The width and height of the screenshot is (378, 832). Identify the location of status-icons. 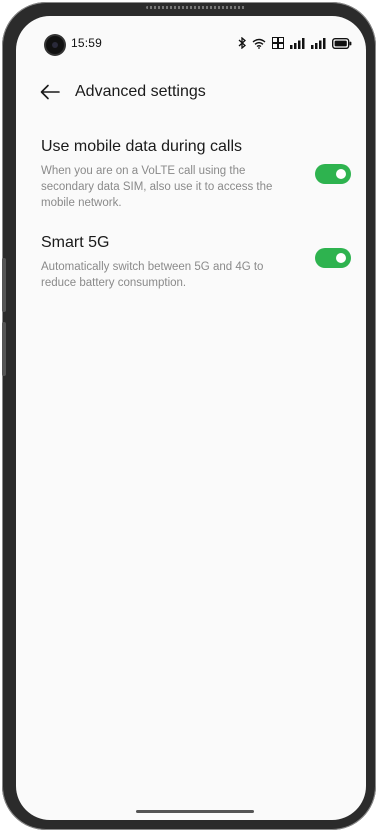
(295, 43).